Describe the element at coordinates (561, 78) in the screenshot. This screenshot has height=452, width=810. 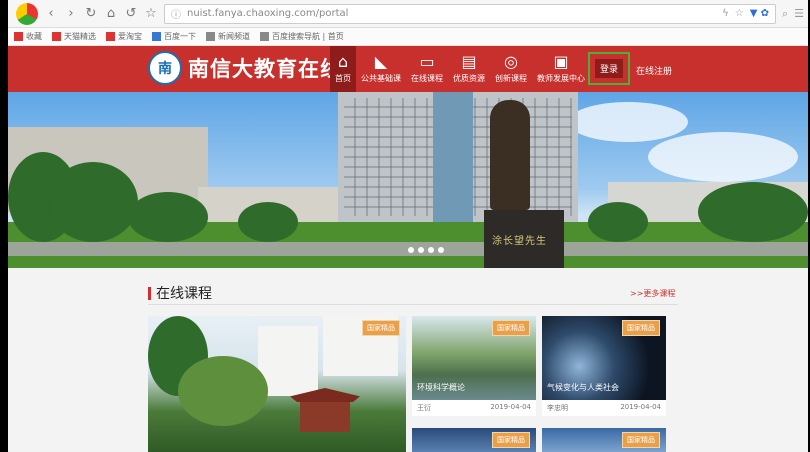
I see `nav-label: 教师发展中心` at that location.